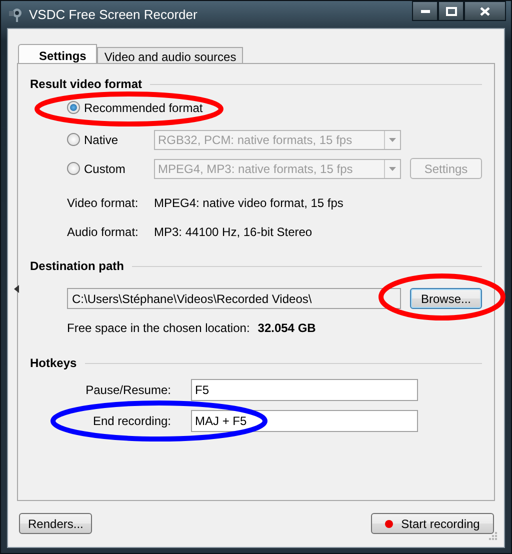  I want to click on hotkey-field: MAJ + F5, so click(304, 421).